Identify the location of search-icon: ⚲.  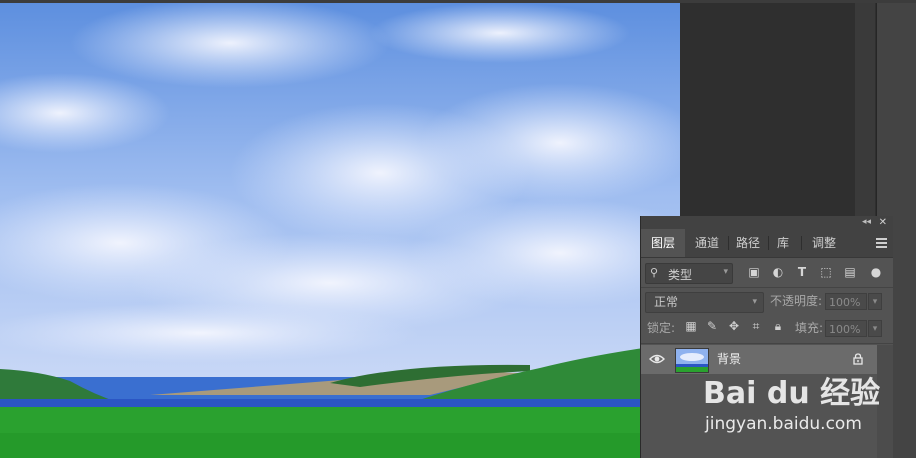
(654, 272).